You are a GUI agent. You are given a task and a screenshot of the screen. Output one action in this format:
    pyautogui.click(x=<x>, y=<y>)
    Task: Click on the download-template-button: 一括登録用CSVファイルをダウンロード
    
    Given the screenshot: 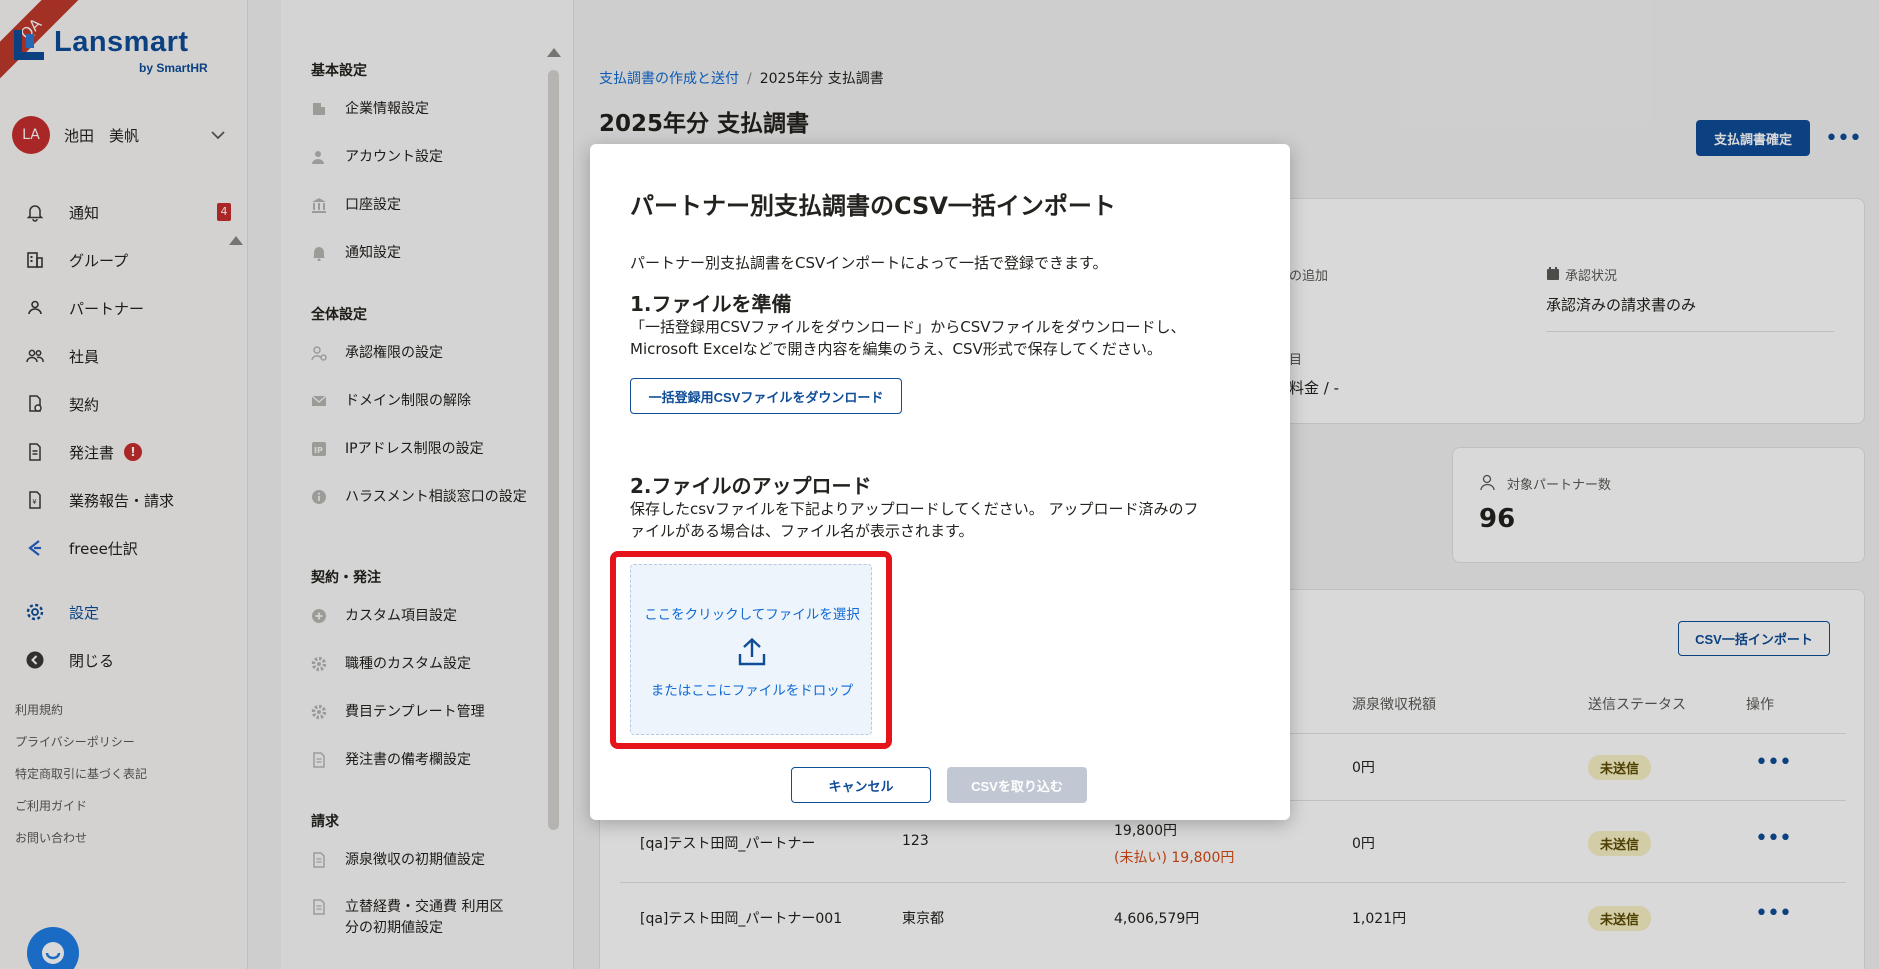 What is the action you would take?
    pyautogui.click(x=766, y=396)
    